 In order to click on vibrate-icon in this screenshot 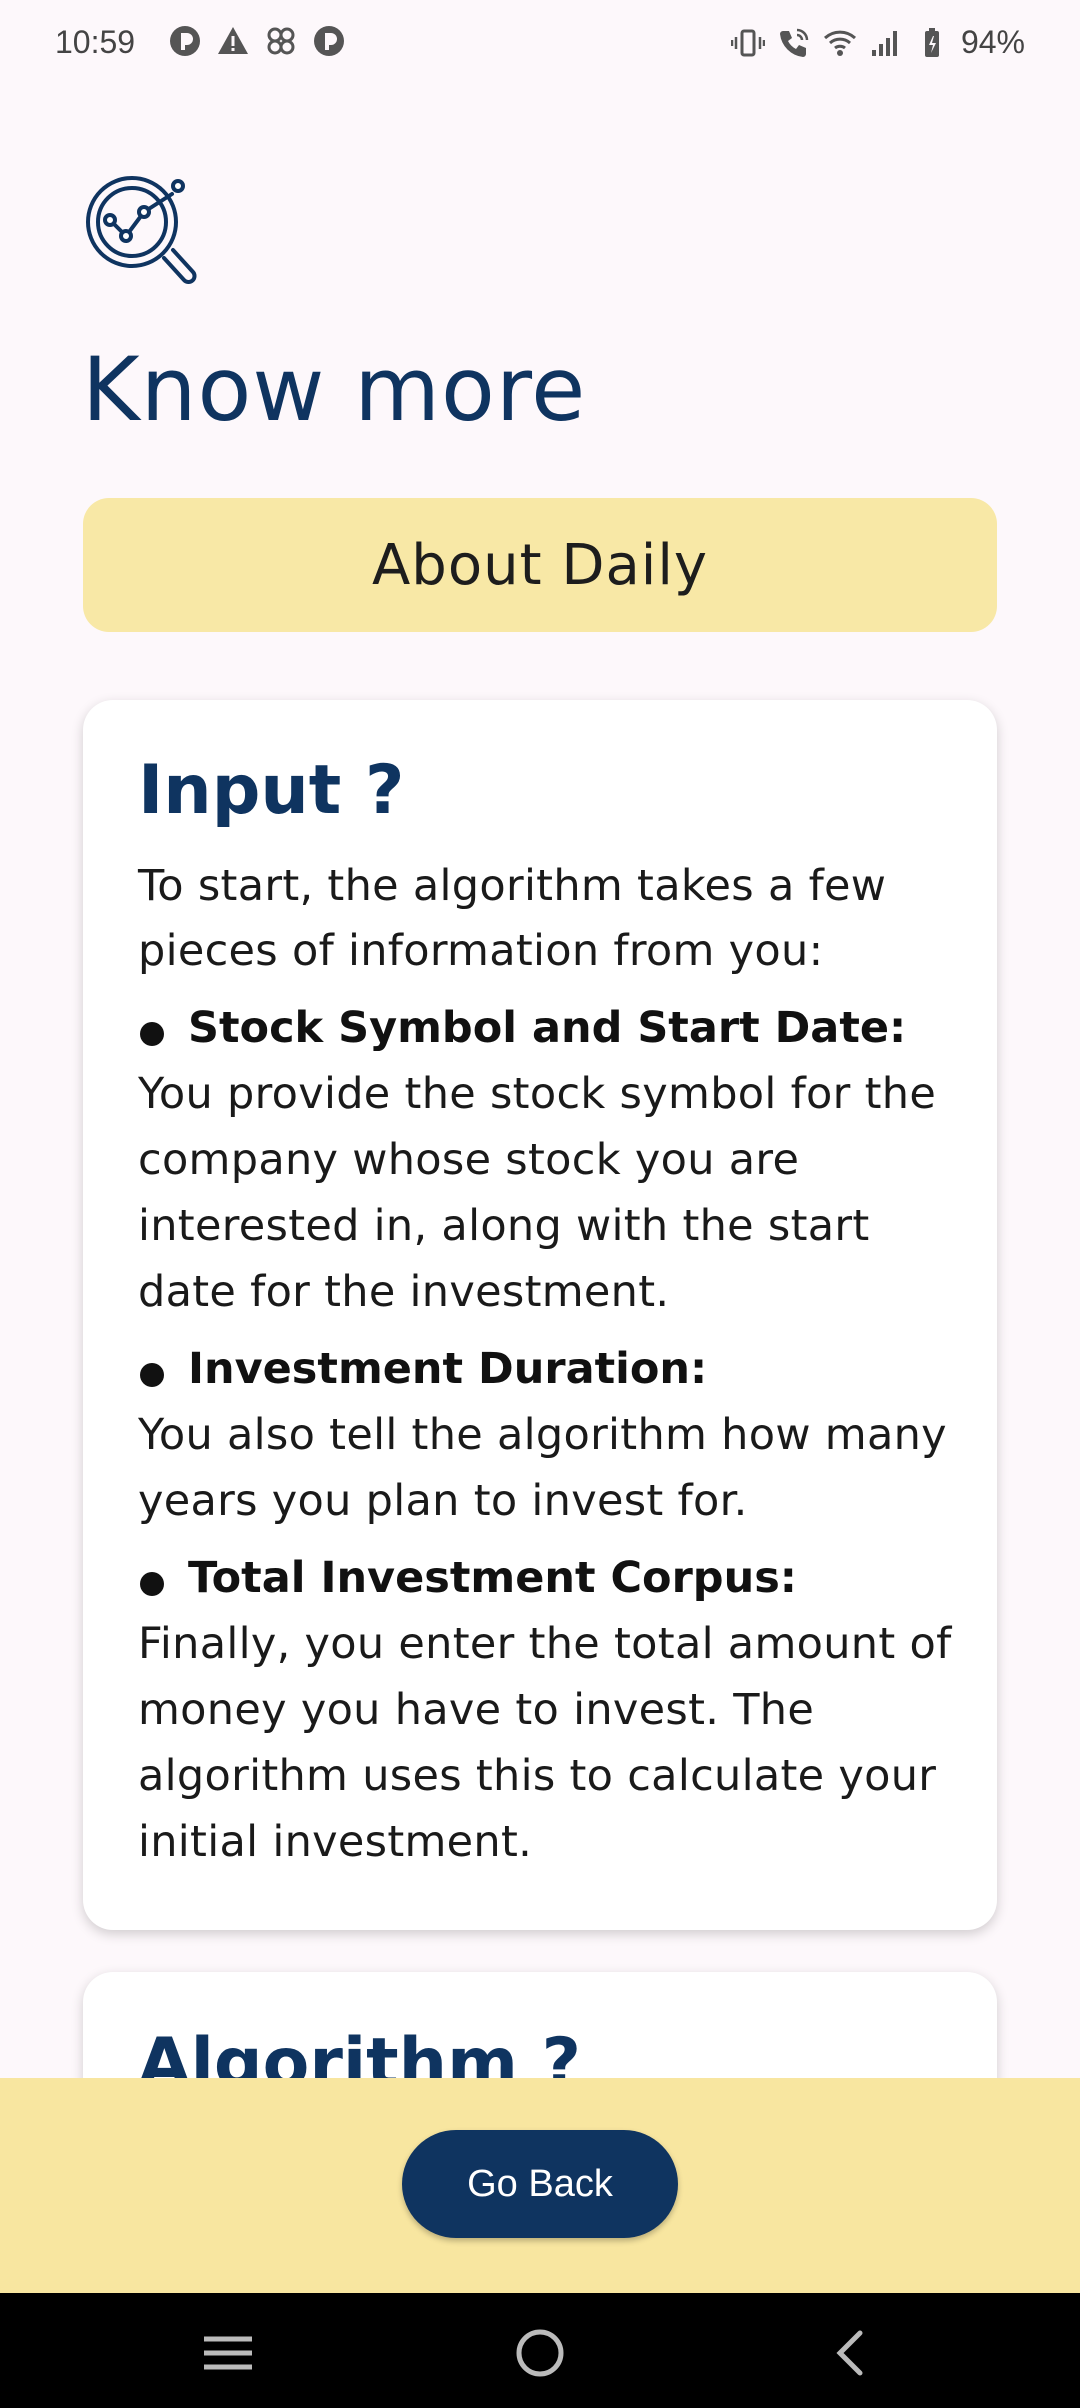, I will do `click(747, 42)`.